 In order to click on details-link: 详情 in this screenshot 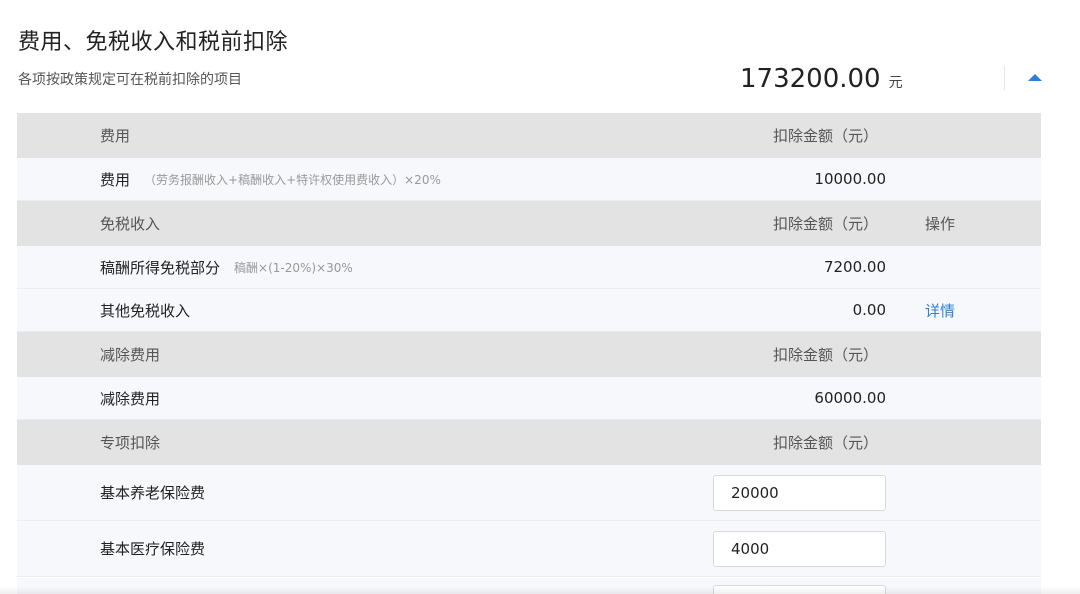, I will do `click(940, 310)`.